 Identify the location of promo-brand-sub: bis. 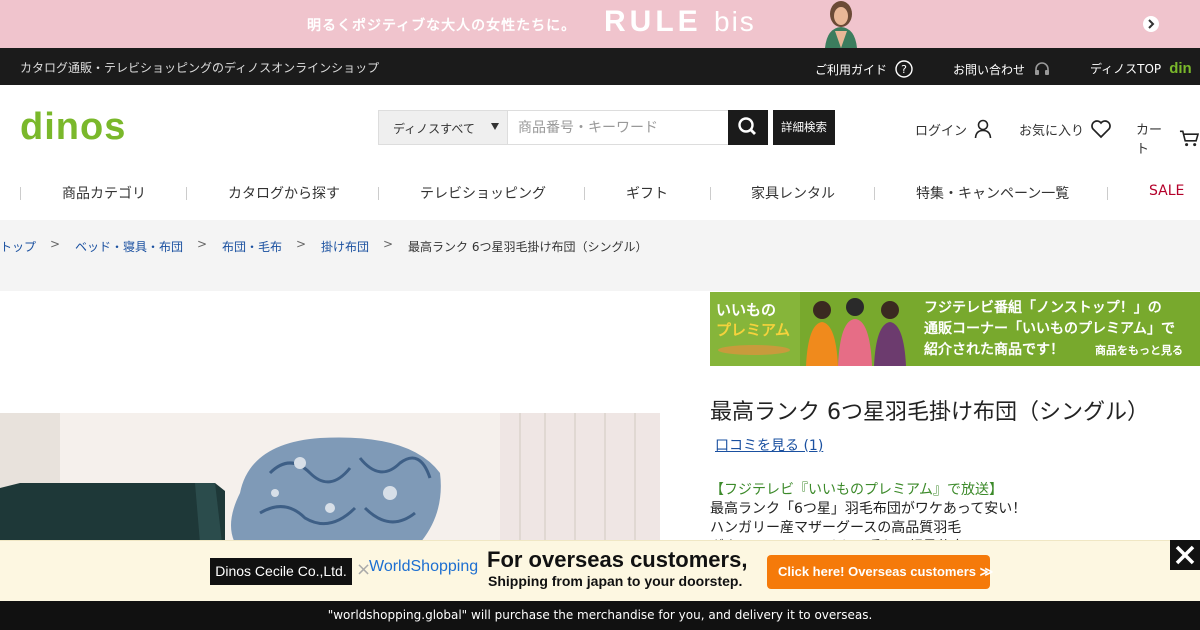
(735, 21).